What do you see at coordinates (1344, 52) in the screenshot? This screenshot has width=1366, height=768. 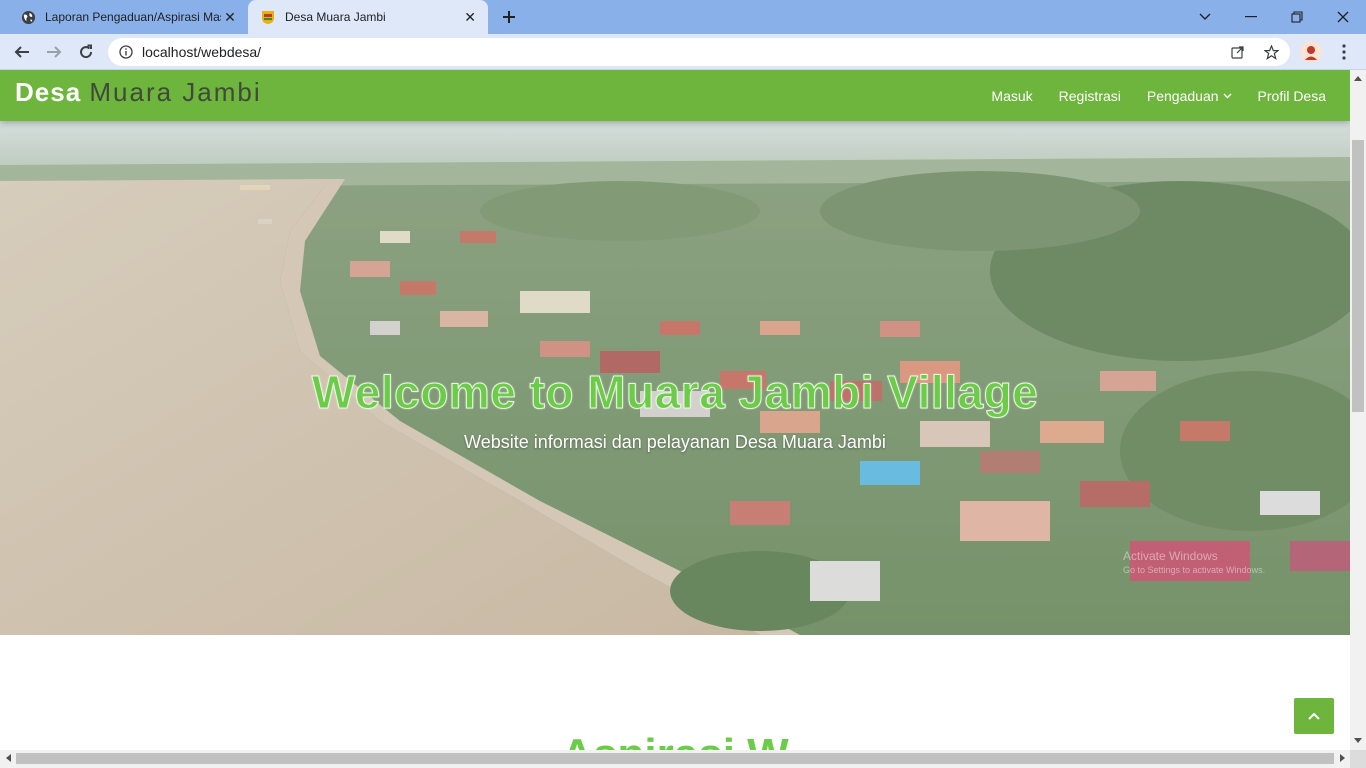 I see `browser-menu-icon` at bounding box center [1344, 52].